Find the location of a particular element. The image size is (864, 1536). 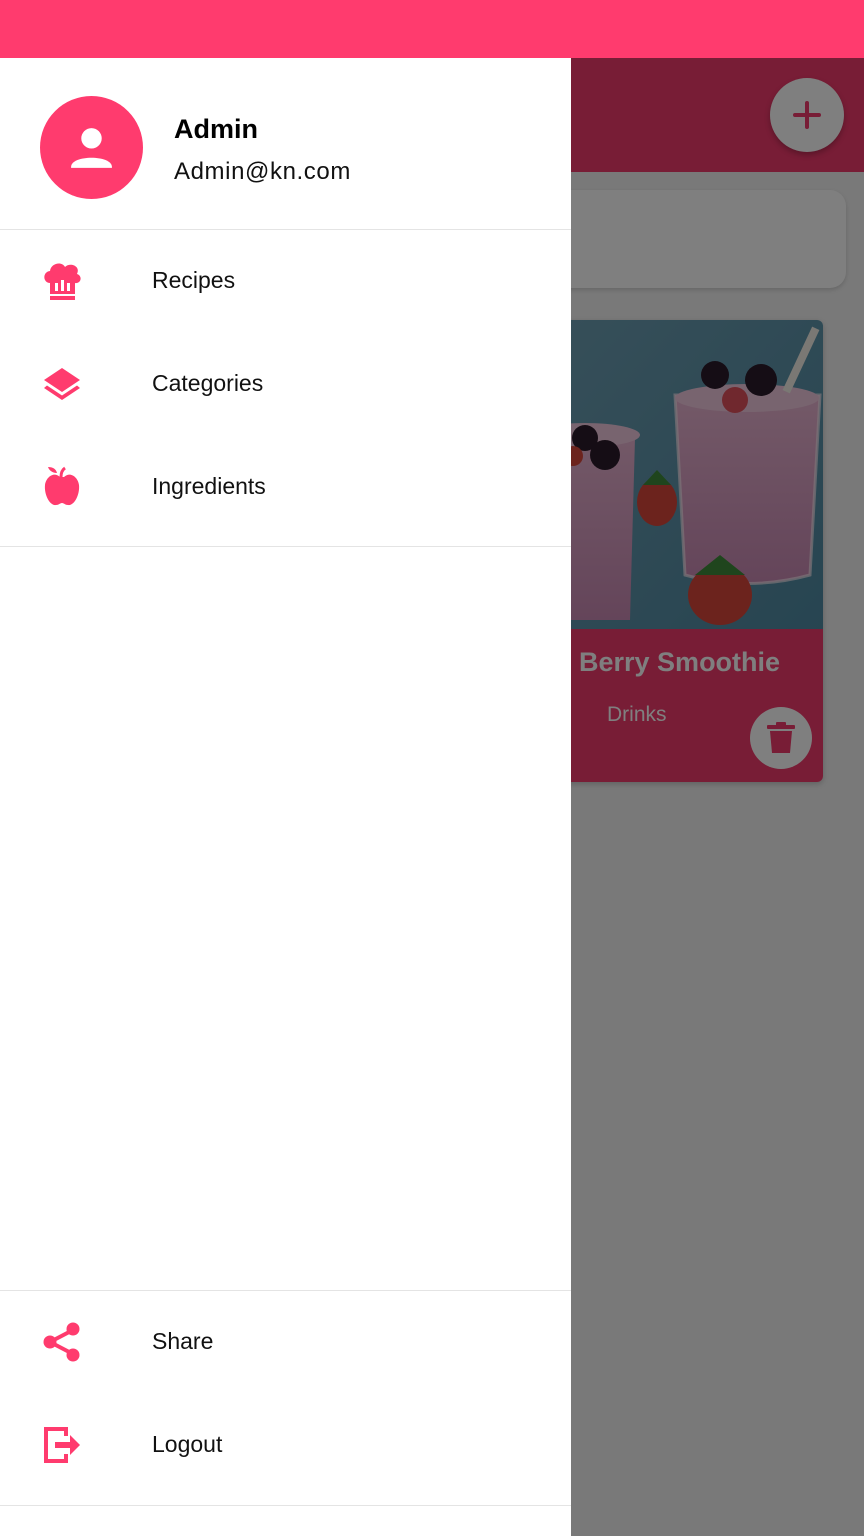

avatar is located at coordinates (91, 147).